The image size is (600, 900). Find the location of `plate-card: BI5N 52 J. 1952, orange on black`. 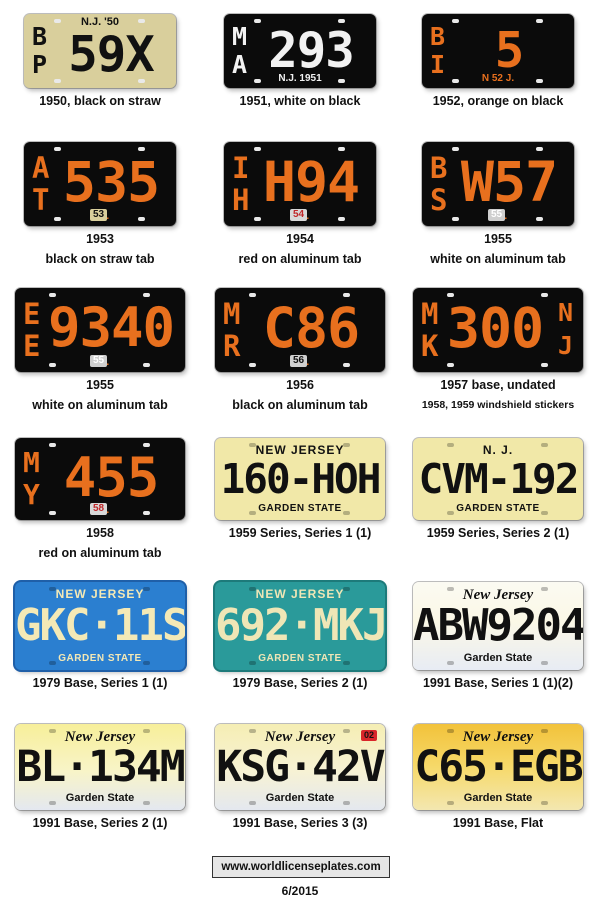

plate-card: BI5N 52 J. 1952, orange on black is located at coordinates (498, 62).